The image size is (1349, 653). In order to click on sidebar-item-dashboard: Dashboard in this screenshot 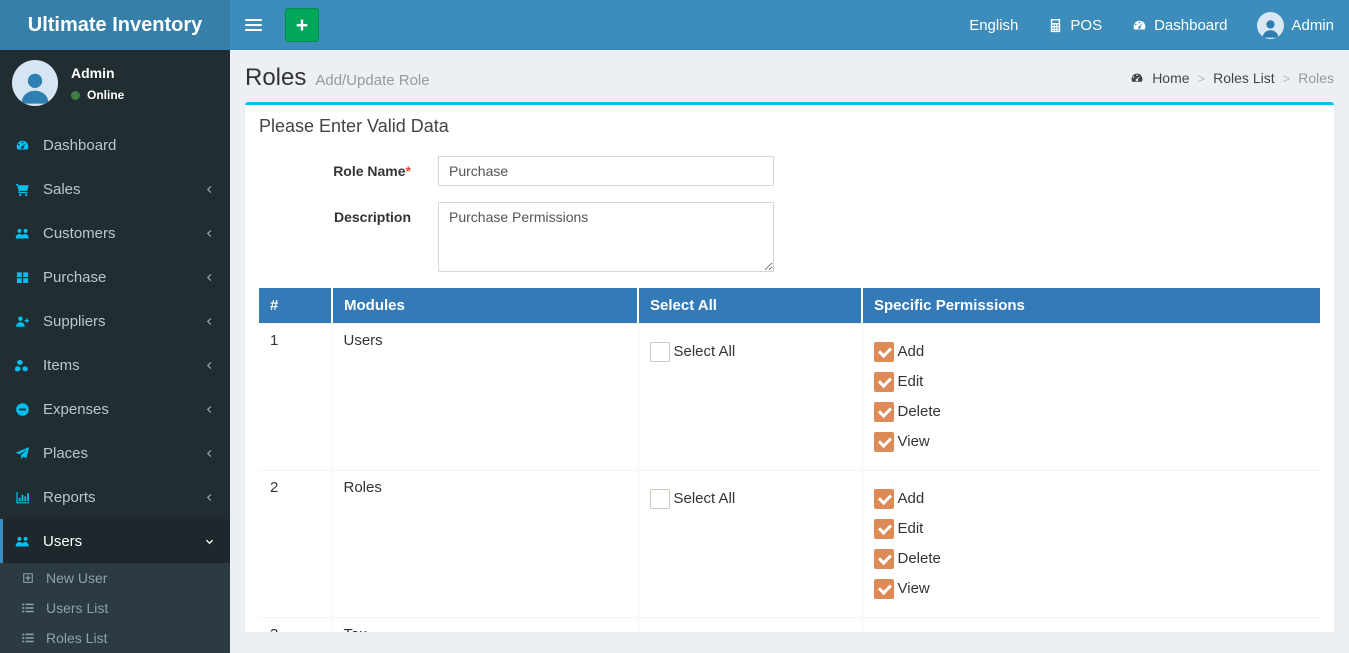, I will do `click(115, 145)`.